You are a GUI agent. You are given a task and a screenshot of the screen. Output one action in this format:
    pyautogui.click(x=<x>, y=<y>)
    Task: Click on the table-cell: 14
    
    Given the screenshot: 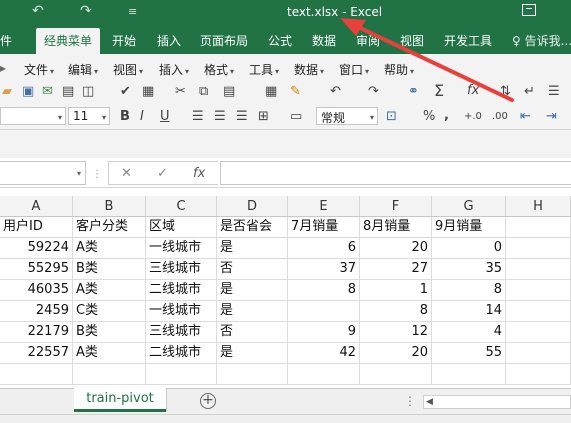 What is the action you would take?
    pyautogui.click(x=469, y=311)
    